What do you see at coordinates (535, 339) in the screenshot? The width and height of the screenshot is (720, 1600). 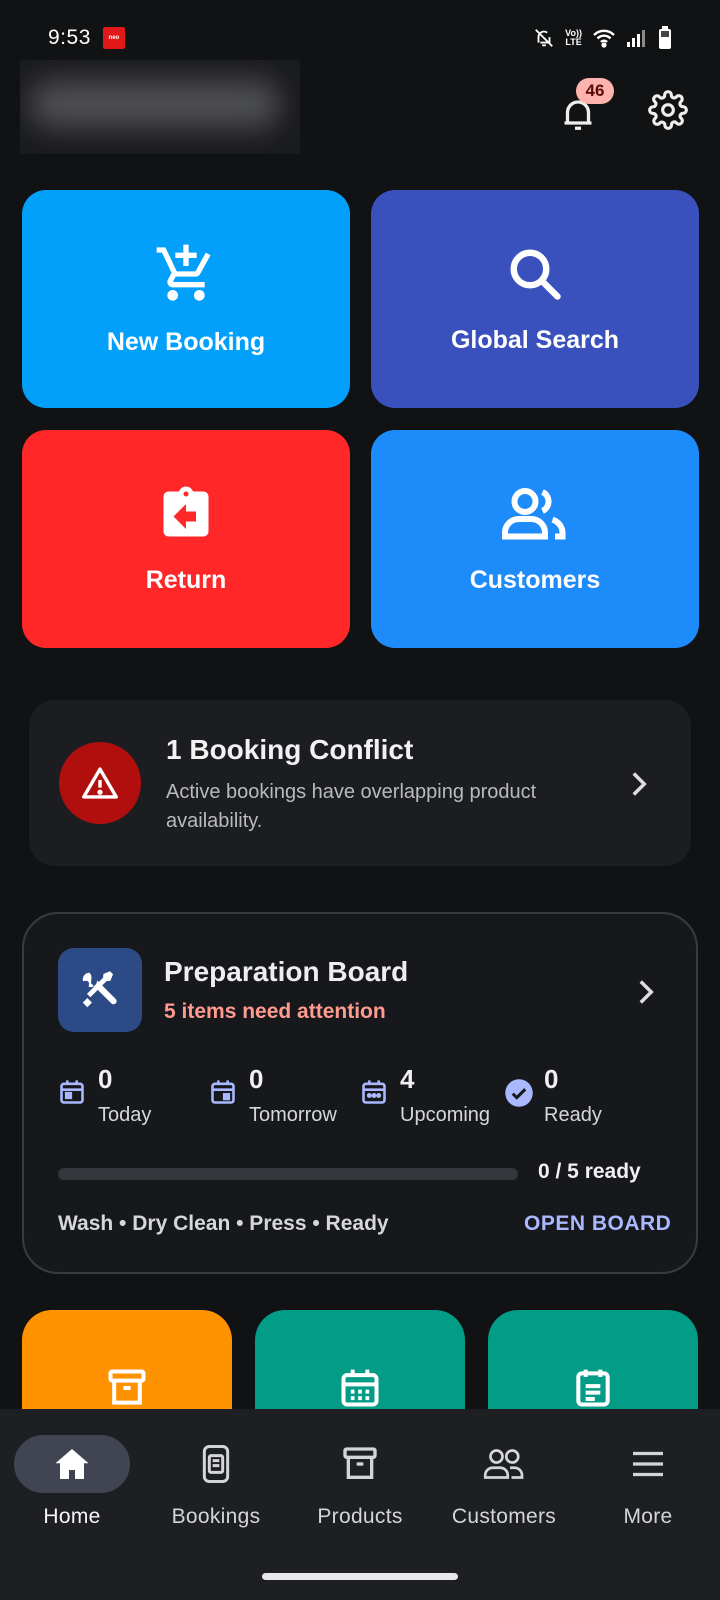 I see `global-search-label: Global Search` at bounding box center [535, 339].